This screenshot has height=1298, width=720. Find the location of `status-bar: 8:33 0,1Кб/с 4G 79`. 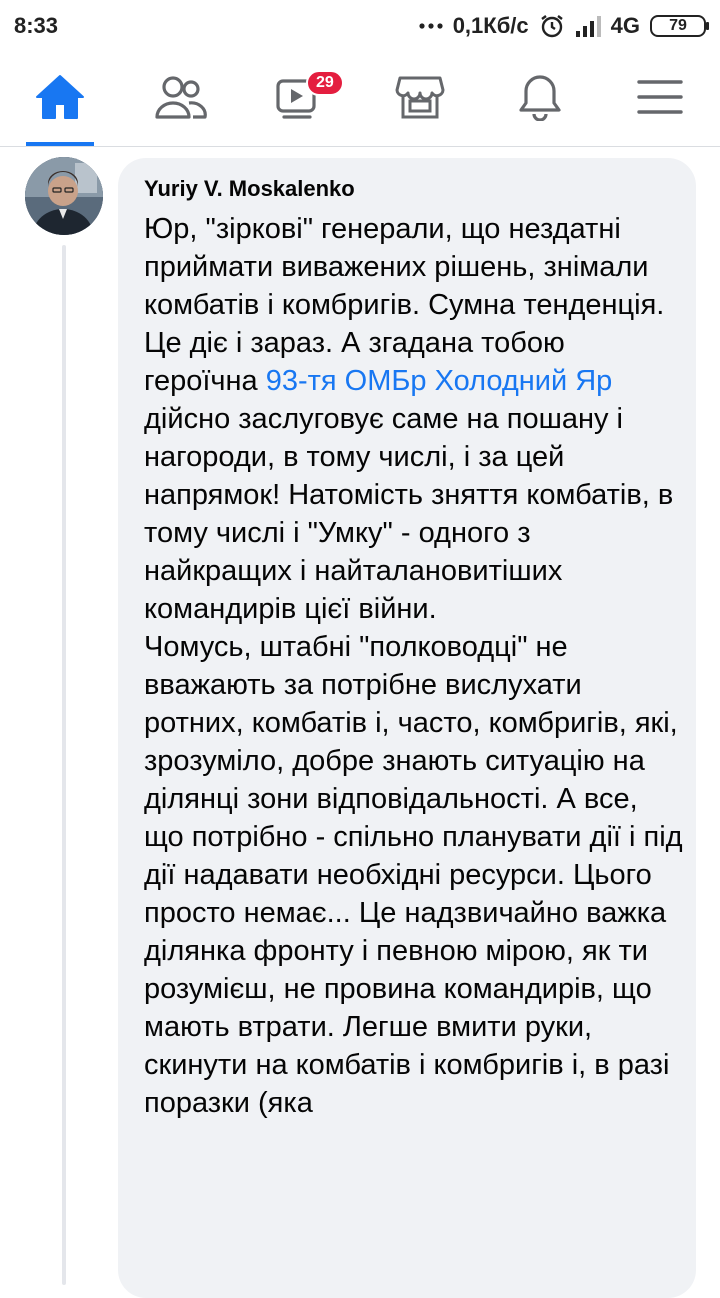

status-bar: 8:33 0,1Кб/с 4G 79 is located at coordinates (360, 26).